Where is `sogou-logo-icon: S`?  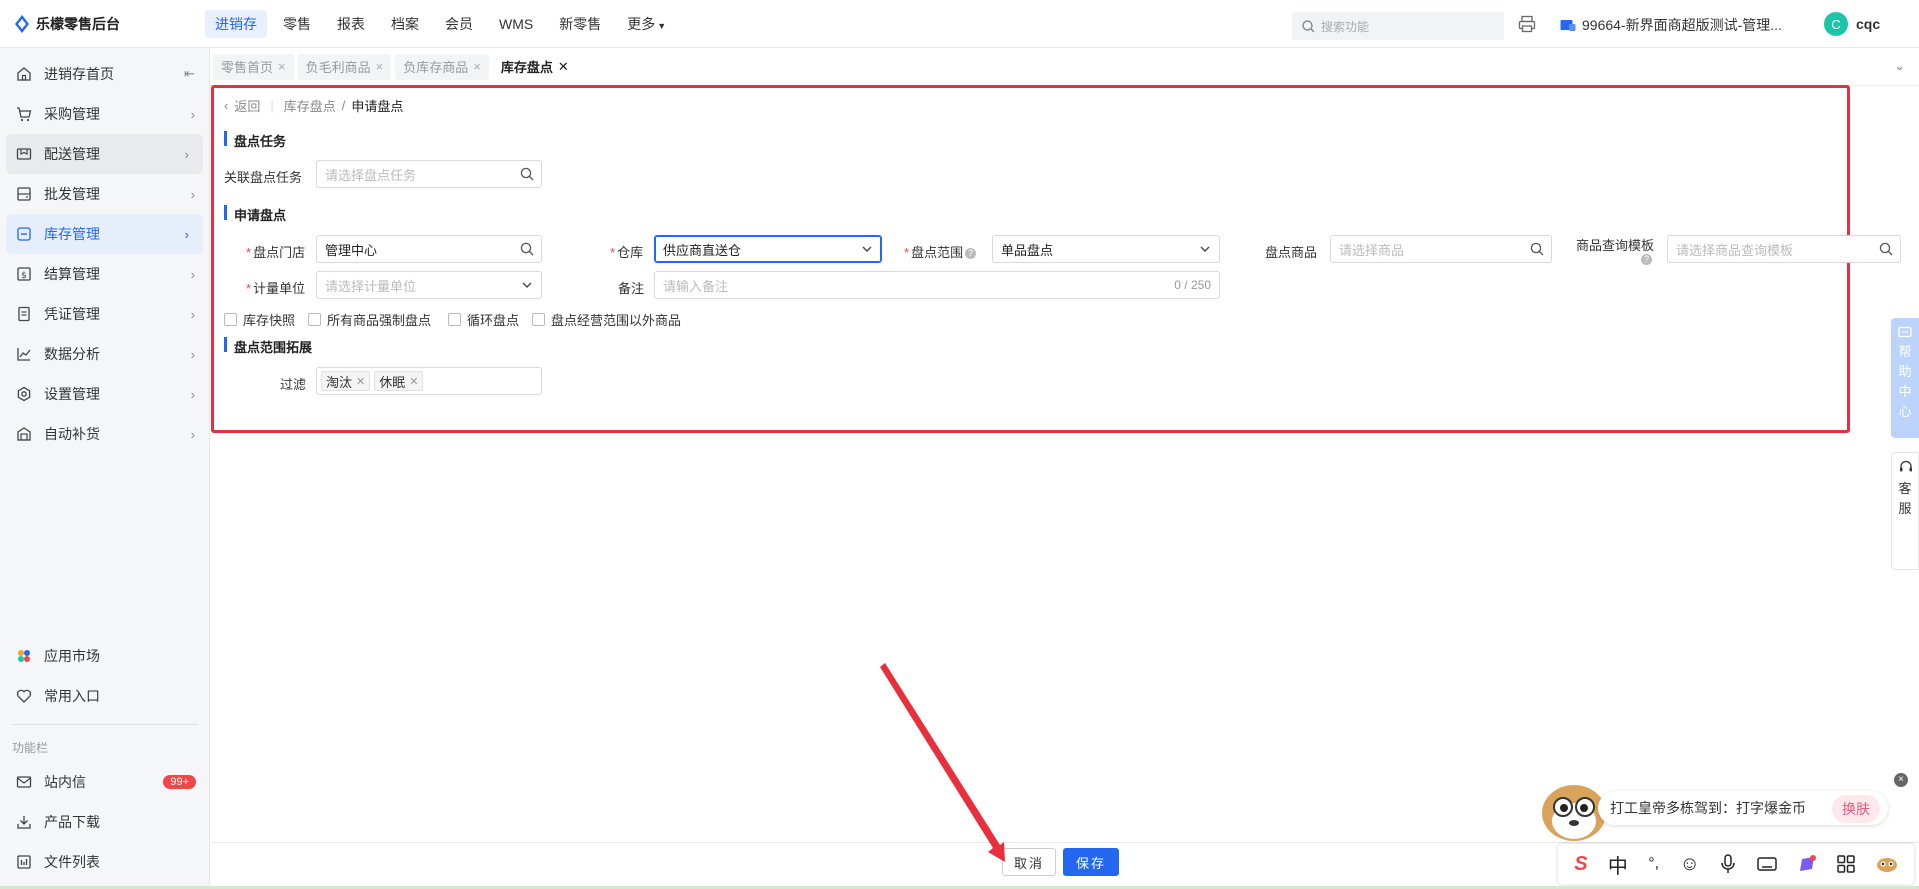 sogou-logo-icon: S is located at coordinates (1580, 864).